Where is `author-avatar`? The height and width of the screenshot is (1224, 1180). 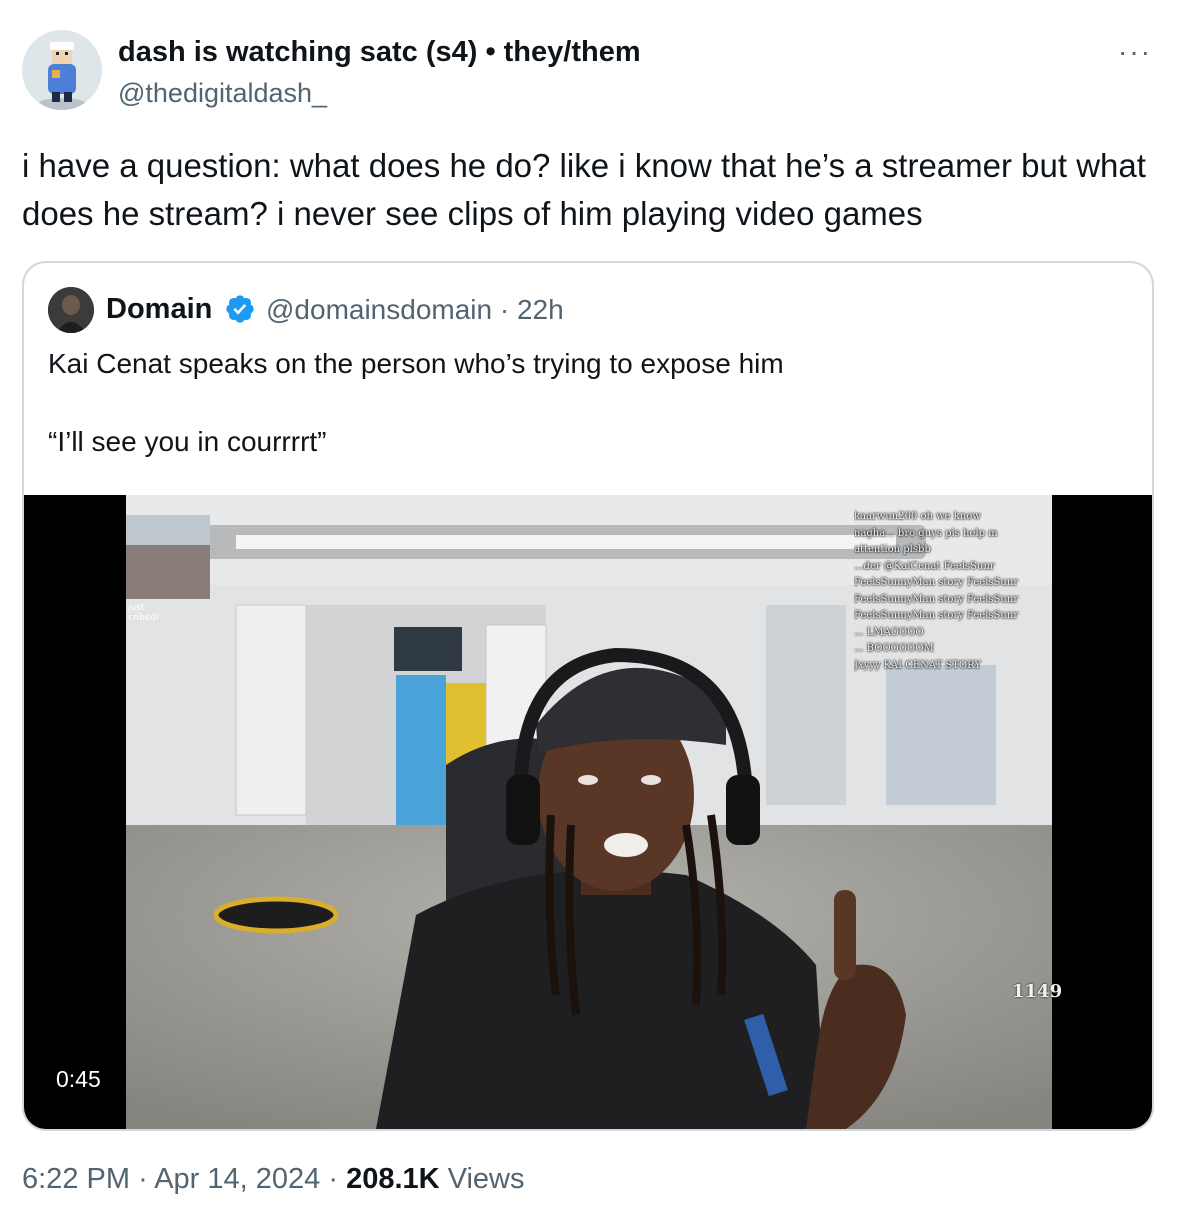 author-avatar is located at coordinates (62, 70).